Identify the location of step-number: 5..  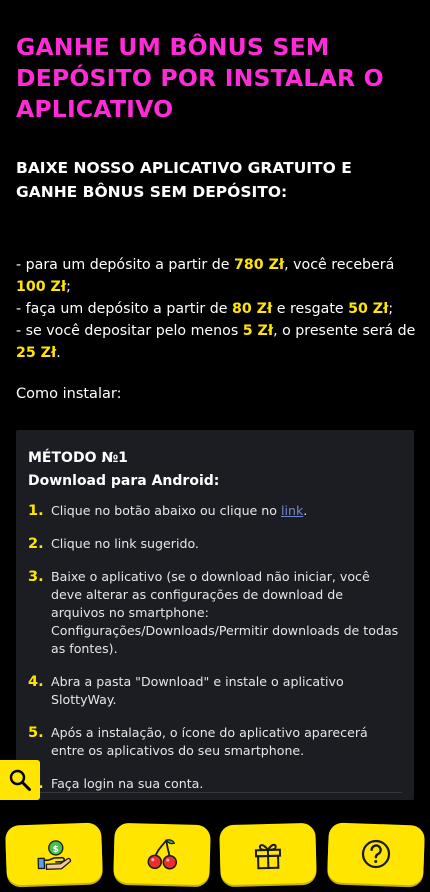
(36, 733).